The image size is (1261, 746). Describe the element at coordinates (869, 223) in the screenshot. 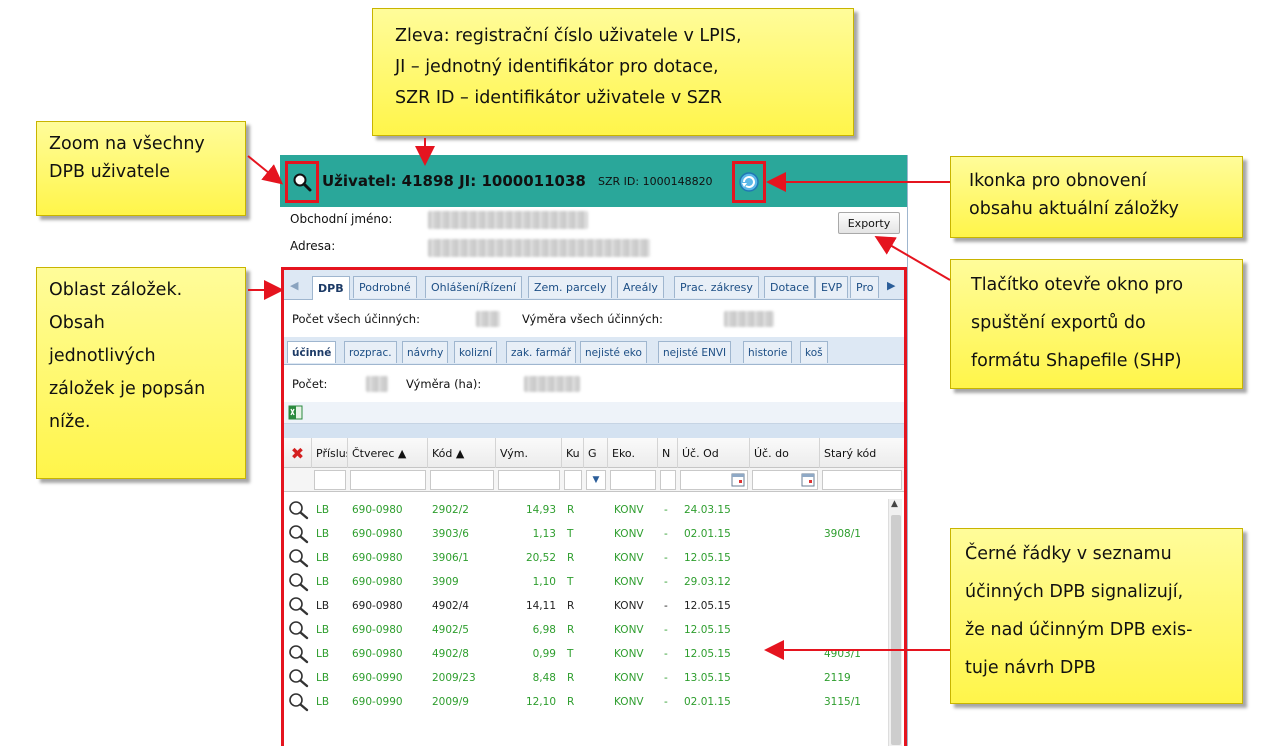

I see `exports-button: Exporty` at that location.